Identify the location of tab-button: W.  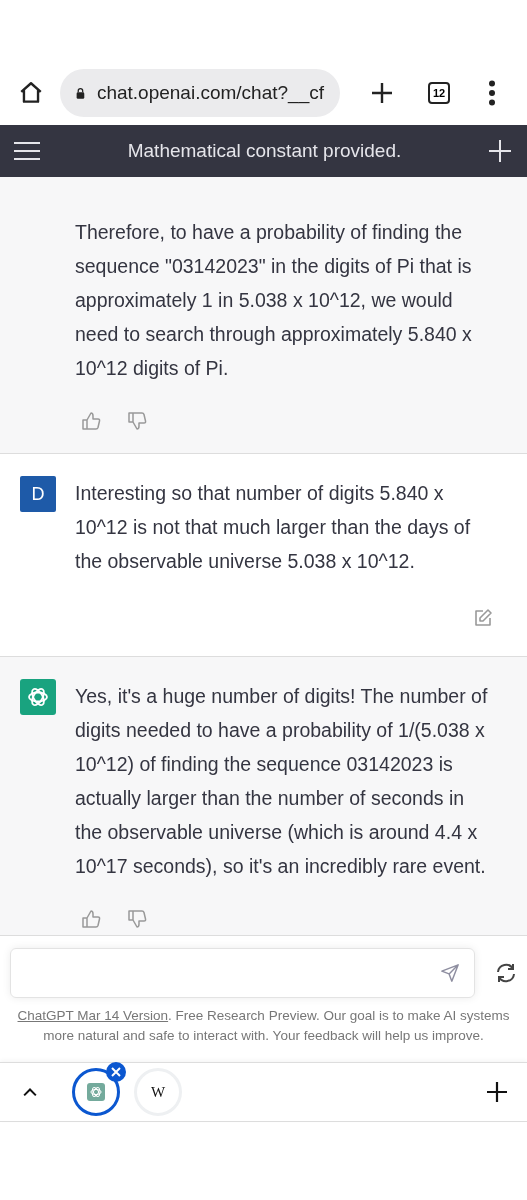
(158, 1092).